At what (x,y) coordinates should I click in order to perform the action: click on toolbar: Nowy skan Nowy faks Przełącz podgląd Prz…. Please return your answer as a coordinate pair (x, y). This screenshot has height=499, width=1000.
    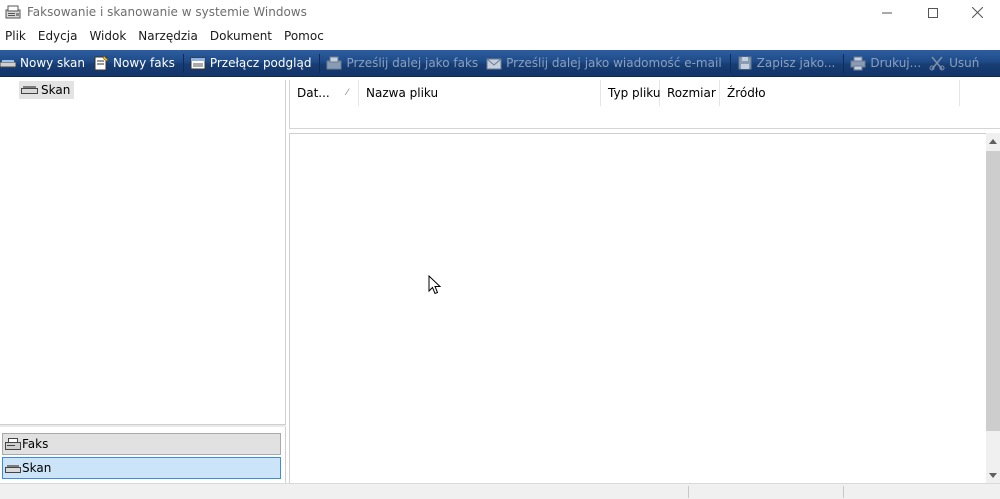
    Looking at the image, I should click on (500, 63).